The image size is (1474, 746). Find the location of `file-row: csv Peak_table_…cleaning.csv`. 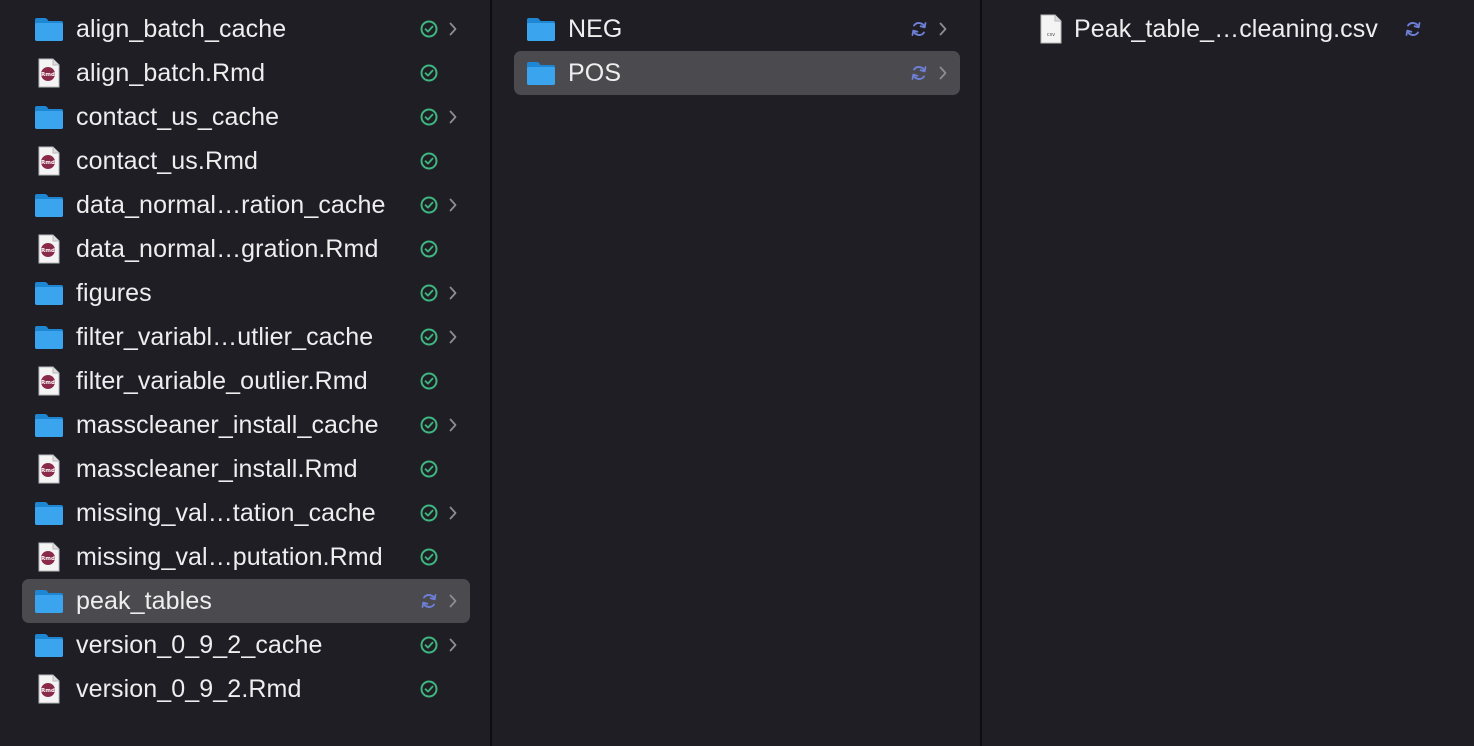

file-row: csv Peak_table_…cleaning.csv is located at coordinates (1229, 29).